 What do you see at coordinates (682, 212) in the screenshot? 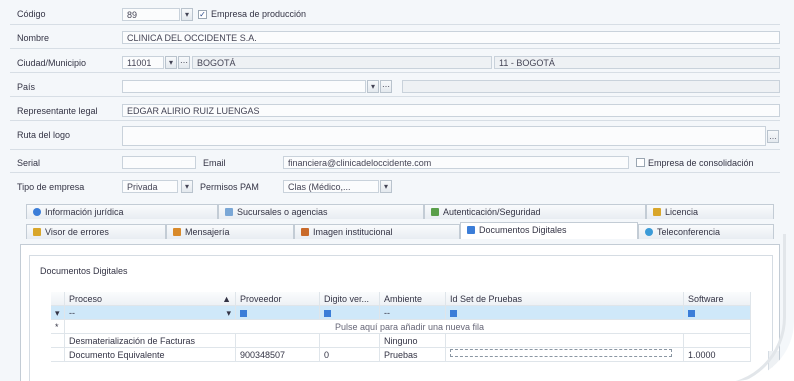
I see `tab-label: Licencia` at bounding box center [682, 212].